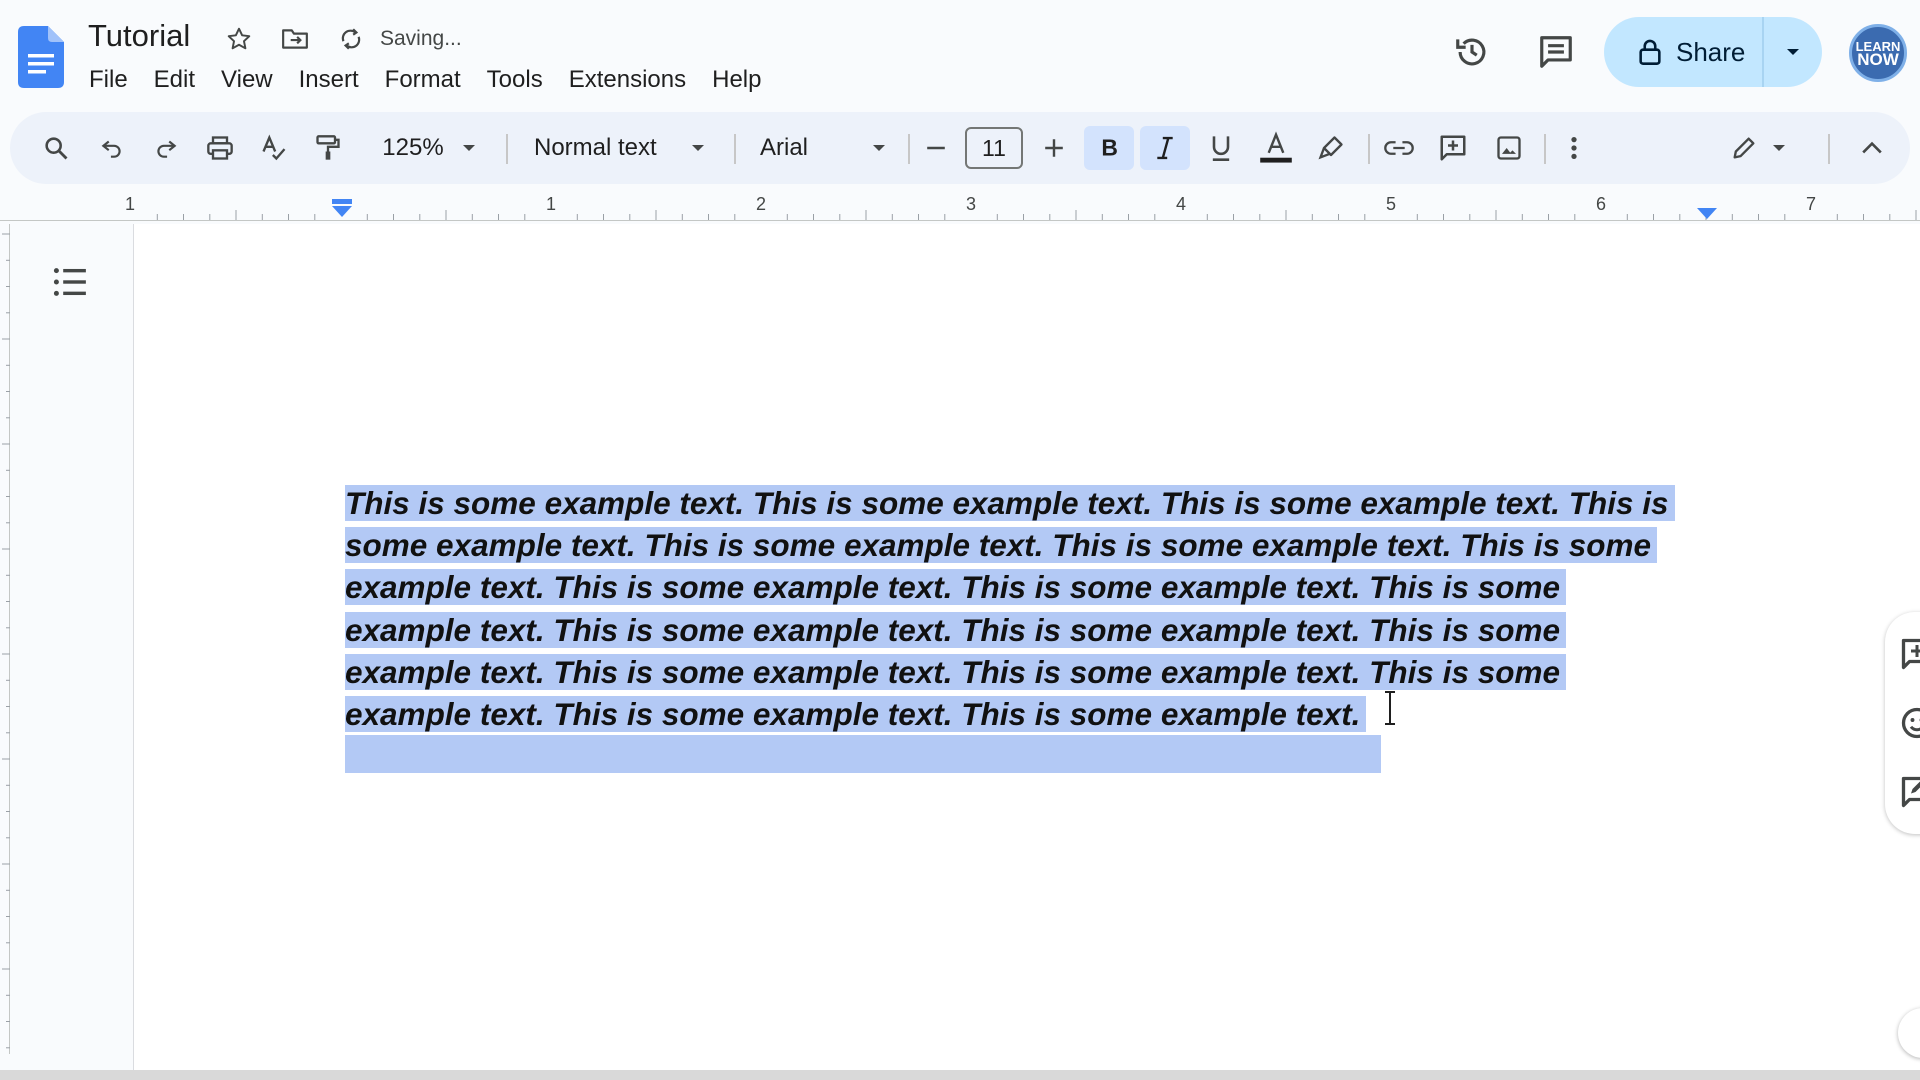 This screenshot has height=1080, width=1920. I want to click on share-dropdown-button, so click(1793, 52).